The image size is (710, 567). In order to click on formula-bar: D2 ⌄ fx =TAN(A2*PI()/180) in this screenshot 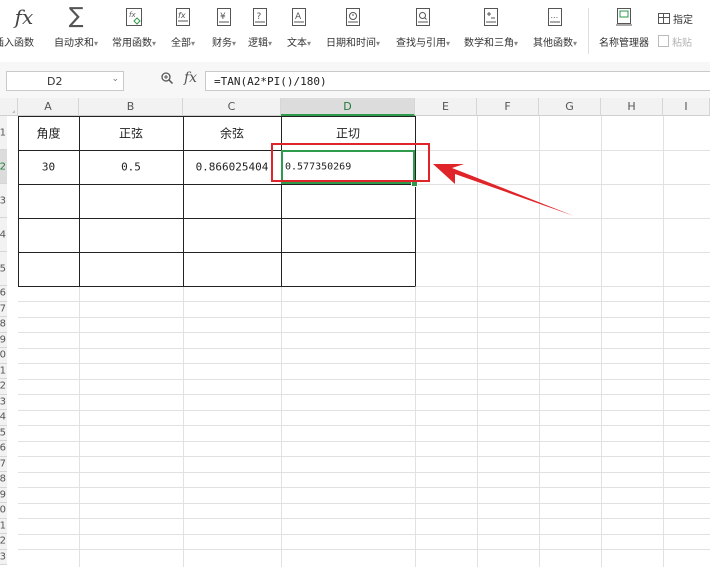, I will do `click(355, 80)`.